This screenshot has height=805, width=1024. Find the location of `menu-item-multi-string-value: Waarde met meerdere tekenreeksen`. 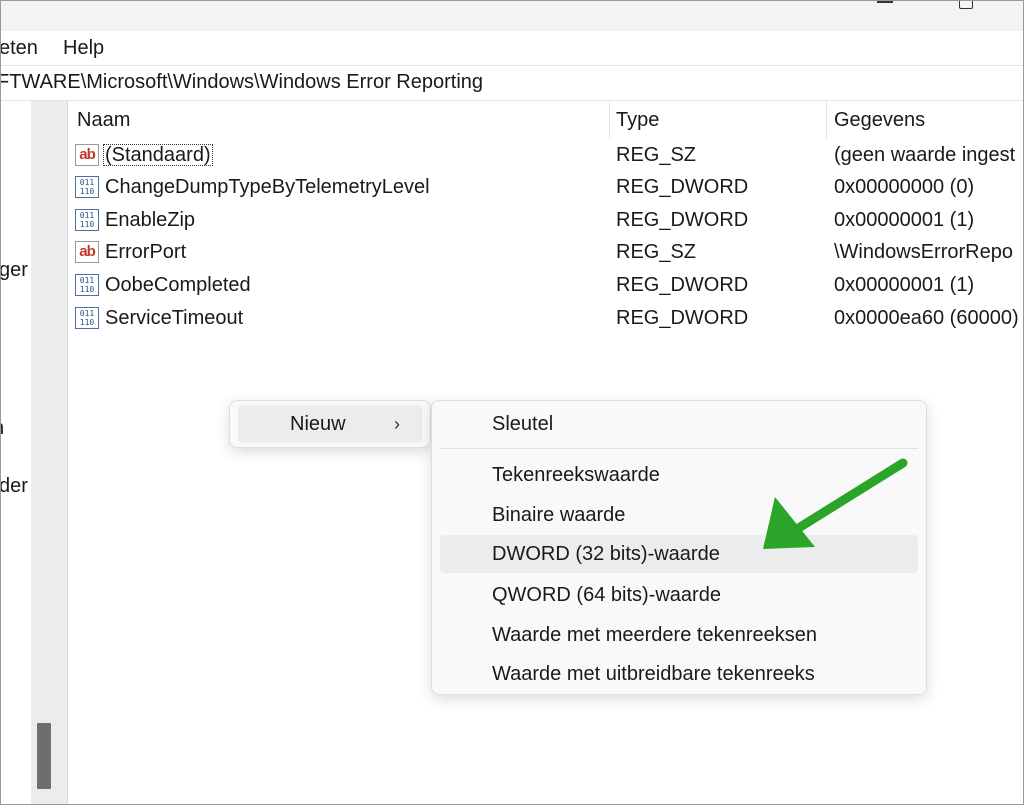

menu-item-multi-string-value: Waarde met meerdere tekenreeksen is located at coordinates (679, 635).